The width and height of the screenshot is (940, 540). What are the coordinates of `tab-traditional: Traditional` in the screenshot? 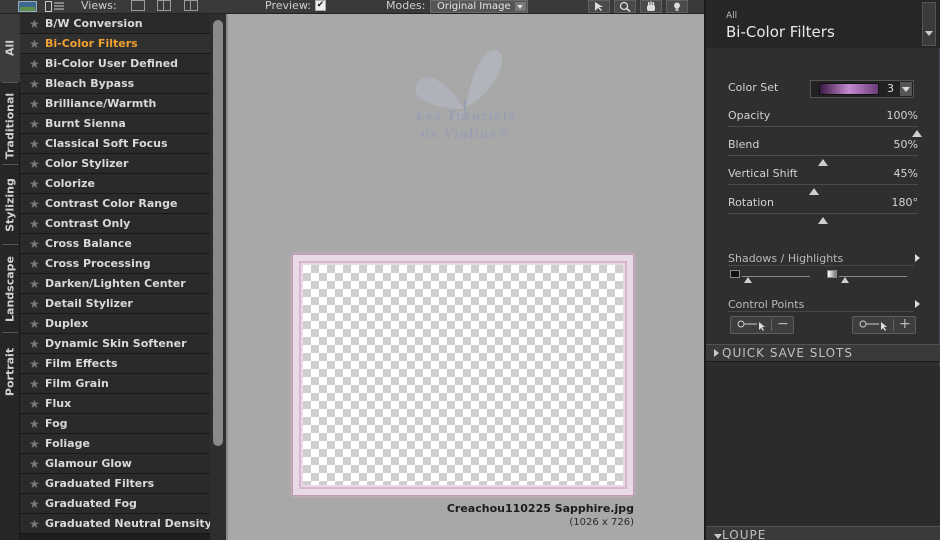 It's located at (10, 126).